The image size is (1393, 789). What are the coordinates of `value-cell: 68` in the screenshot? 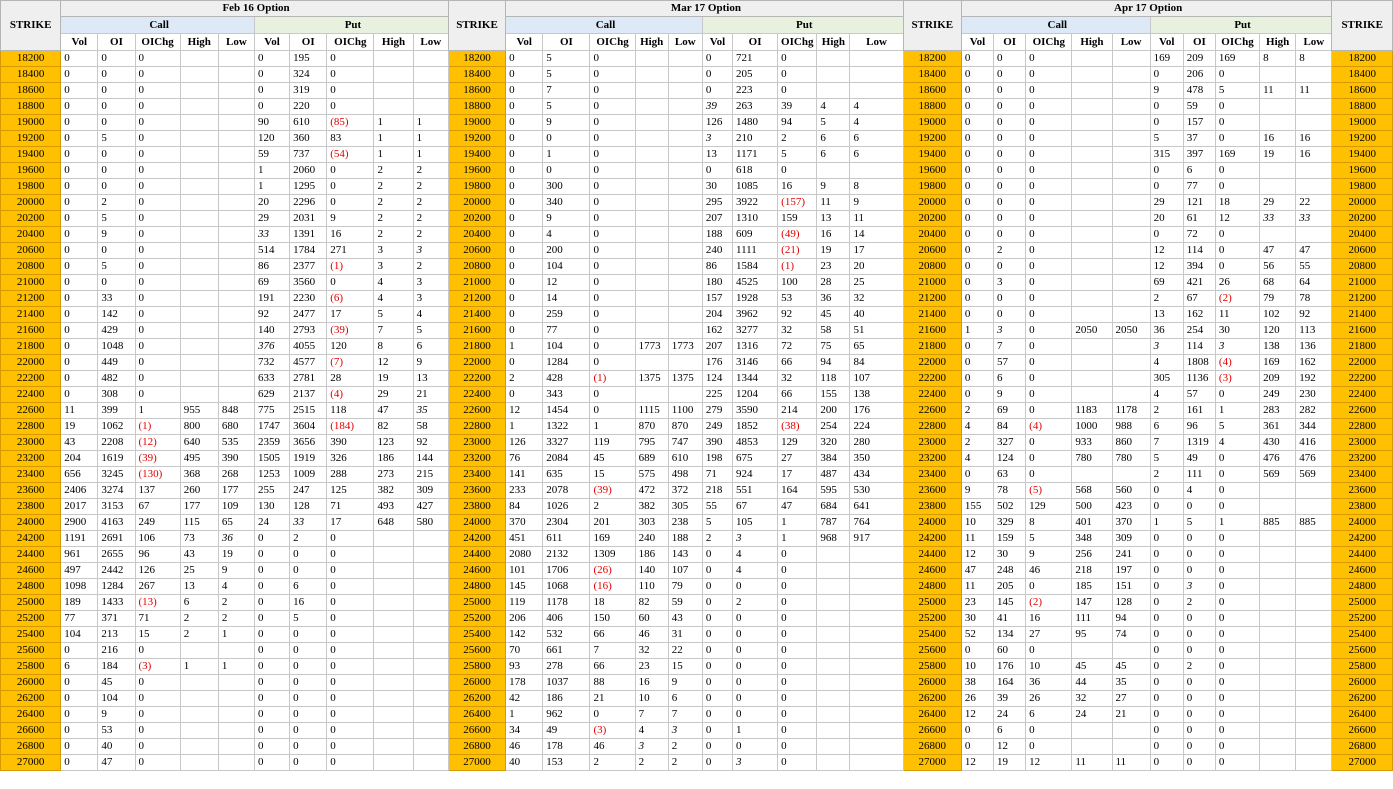 It's located at (1278, 282).